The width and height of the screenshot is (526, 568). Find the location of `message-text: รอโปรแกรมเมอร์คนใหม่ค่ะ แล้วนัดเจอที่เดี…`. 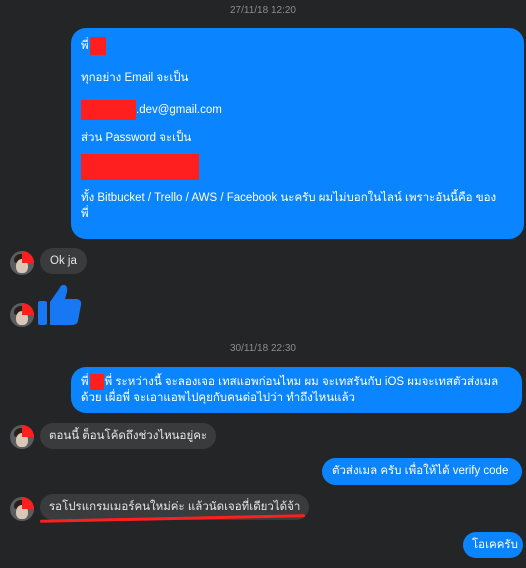

message-text: รอโปรแกรมเมอร์คนใหม่ค่ะ แล้วนัดเจอที่เดี… is located at coordinates (175, 507).